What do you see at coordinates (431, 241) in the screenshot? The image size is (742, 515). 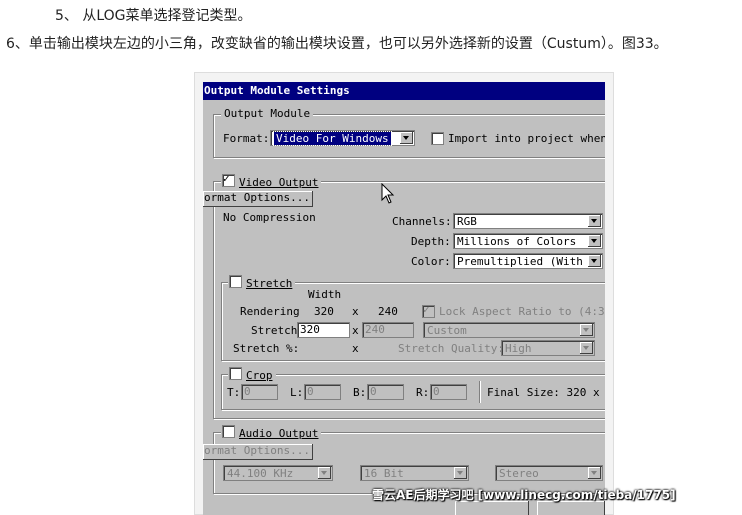 I see `depth-label: Depth:` at bounding box center [431, 241].